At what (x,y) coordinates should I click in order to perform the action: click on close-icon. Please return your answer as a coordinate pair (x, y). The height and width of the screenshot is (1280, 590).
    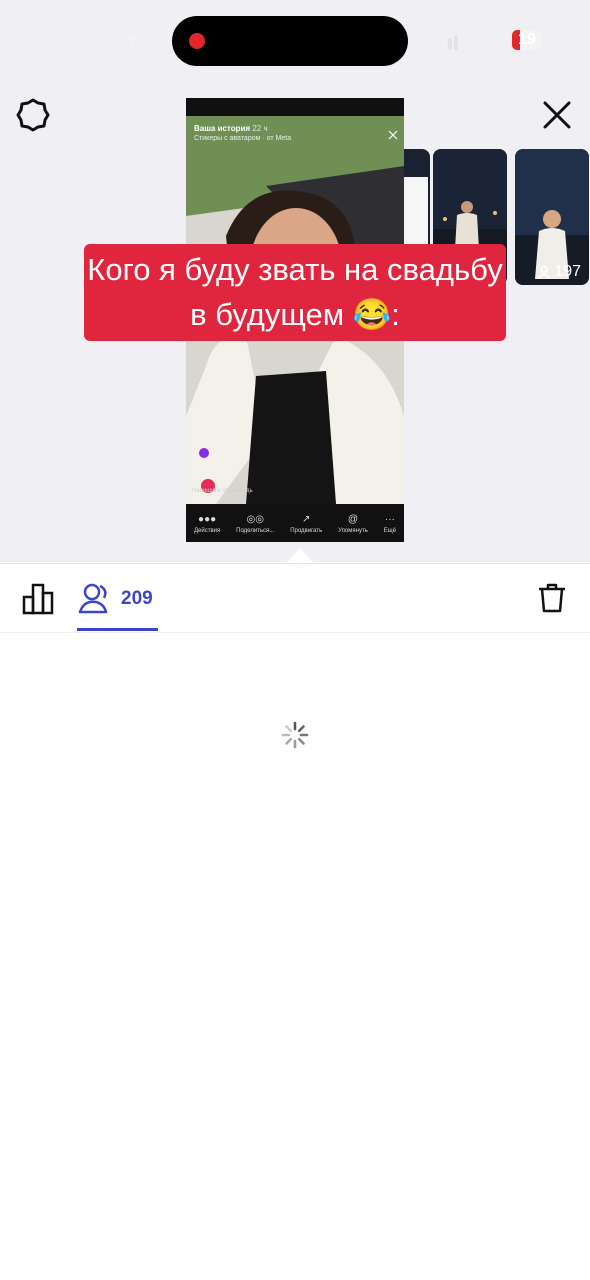
    Looking at the image, I should click on (557, 115).